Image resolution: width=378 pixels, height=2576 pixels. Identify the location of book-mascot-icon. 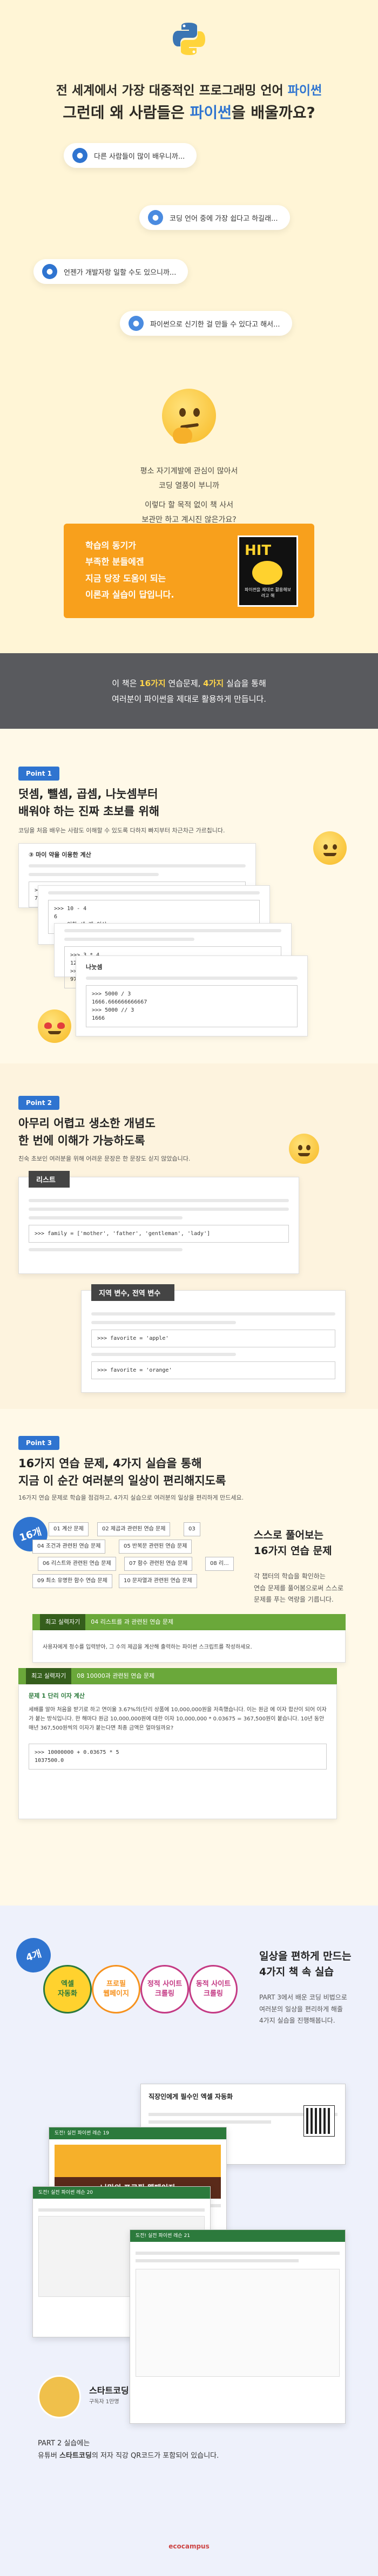
(267, 573).